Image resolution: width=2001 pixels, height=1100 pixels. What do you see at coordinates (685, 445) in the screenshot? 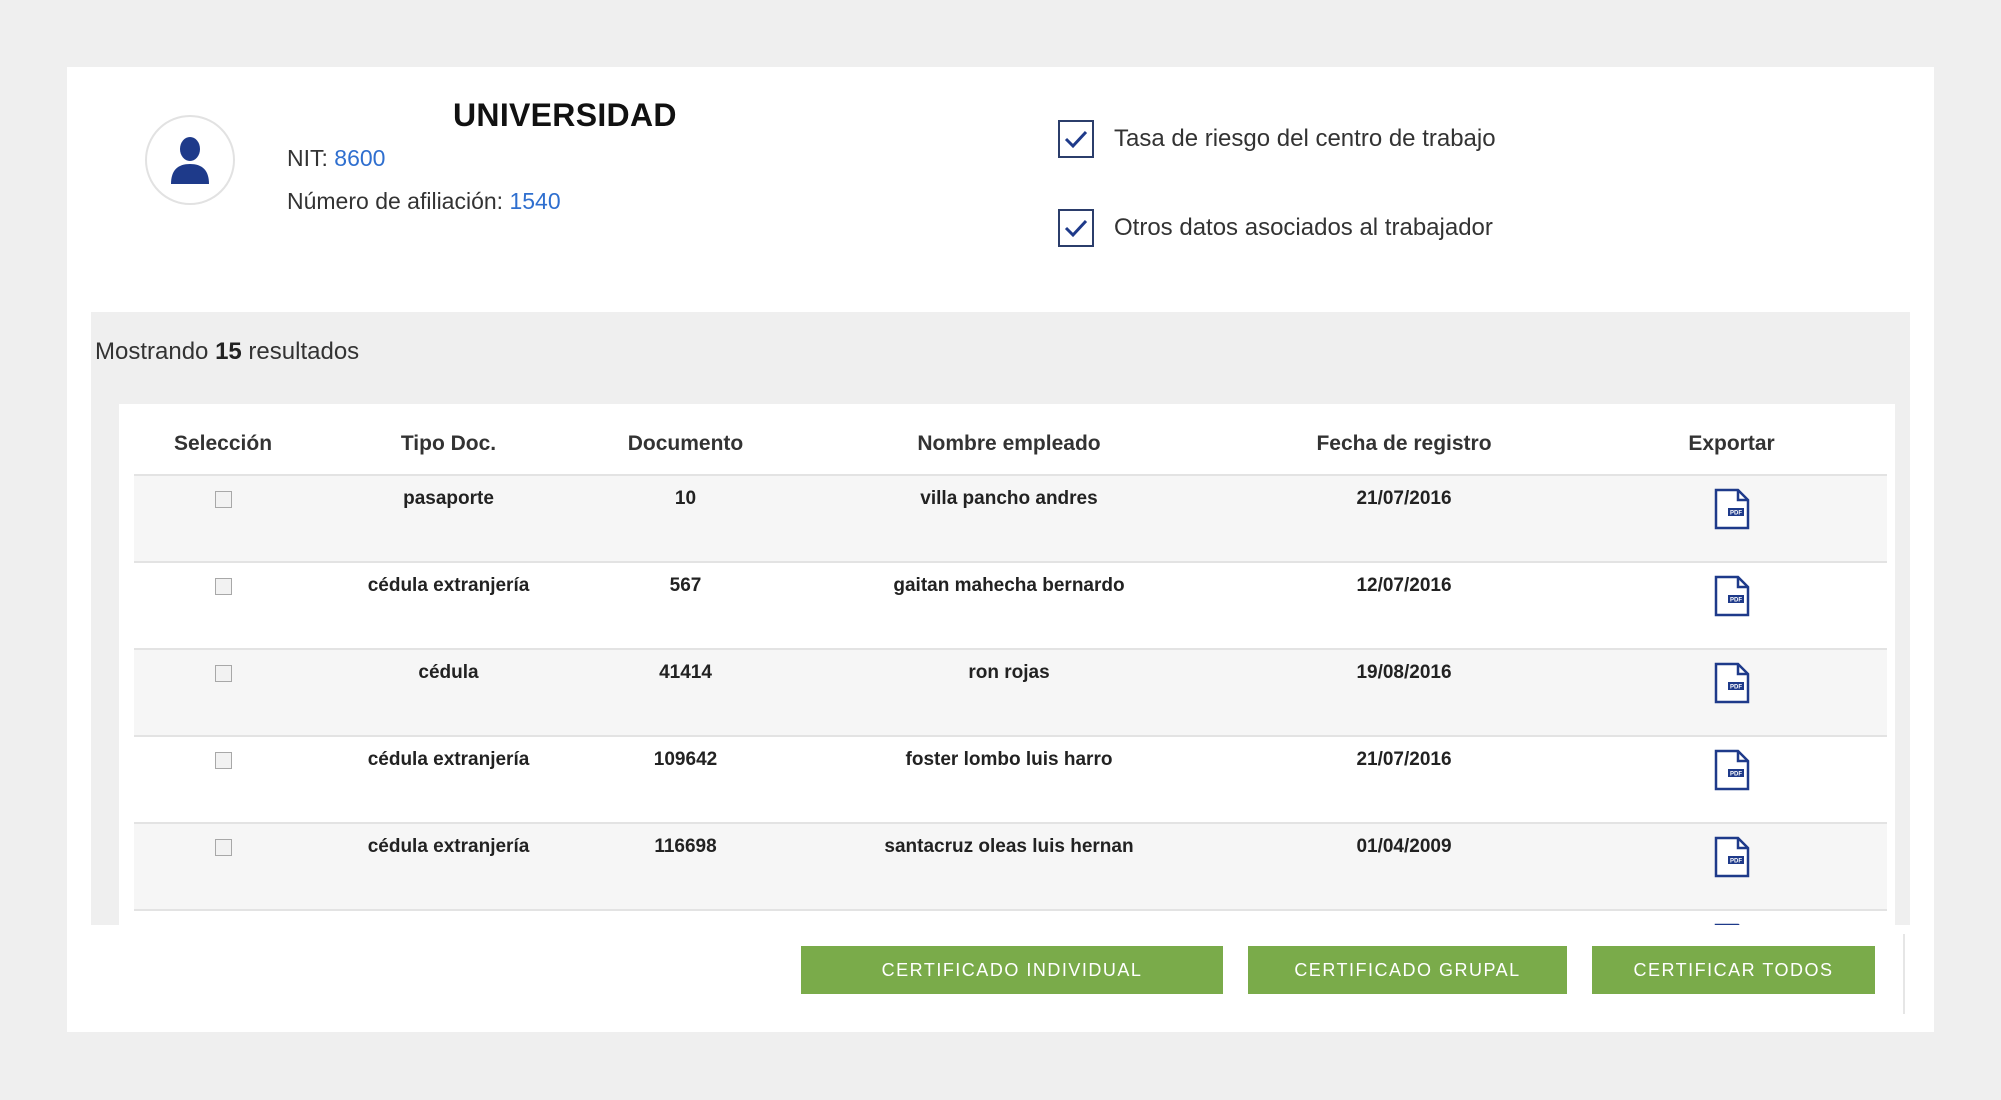
I see `column-header-documento: Documento` at bounding box center [685, 445].